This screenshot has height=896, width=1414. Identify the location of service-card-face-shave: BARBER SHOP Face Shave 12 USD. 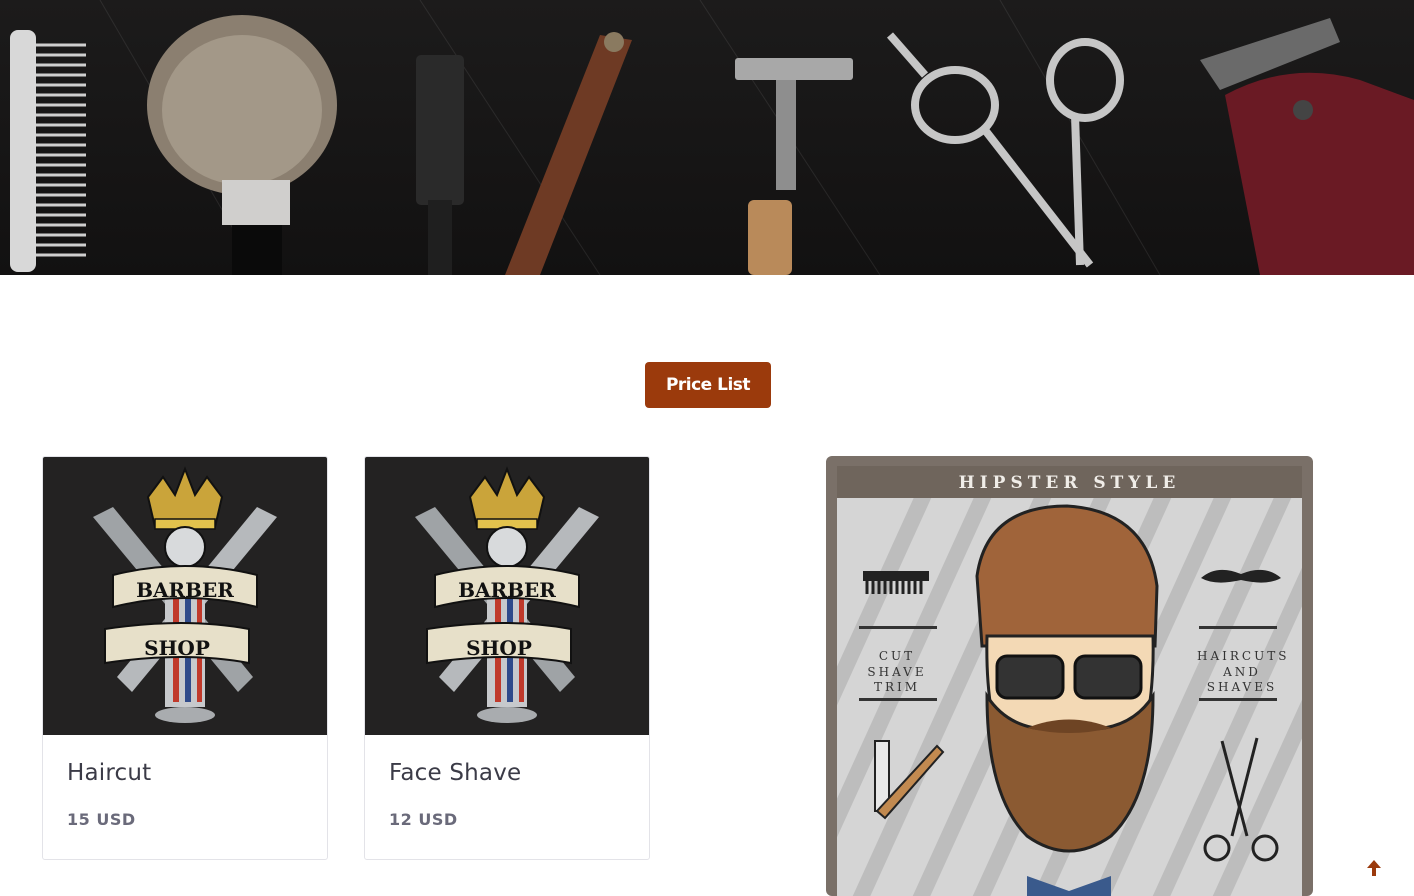
(507, 658).